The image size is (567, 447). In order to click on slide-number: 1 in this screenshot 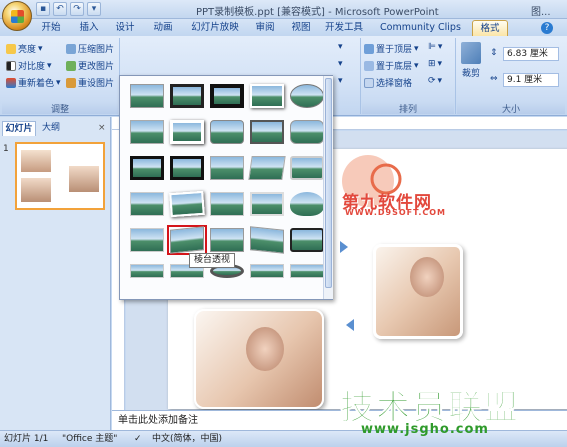, I will do `click(6, 149)`.